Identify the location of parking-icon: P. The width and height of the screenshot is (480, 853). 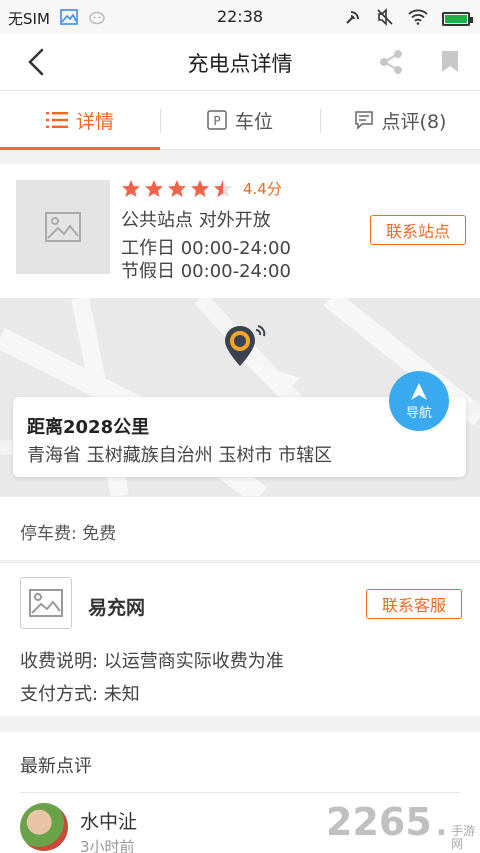
(217, 120).